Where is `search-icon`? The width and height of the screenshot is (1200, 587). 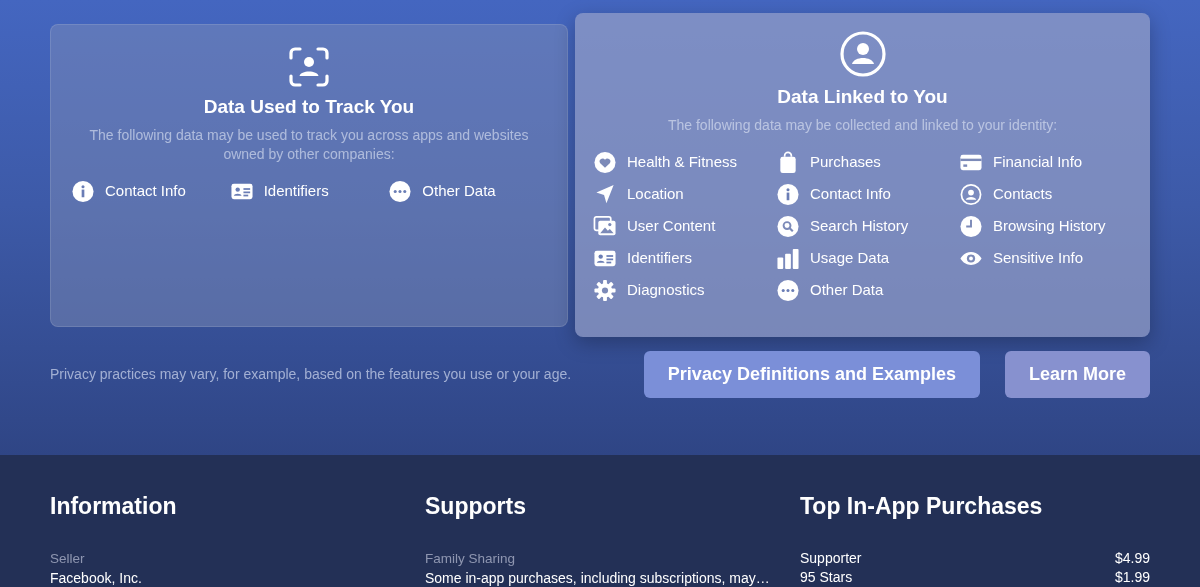 search-icon is located at coordinates (788, 226).